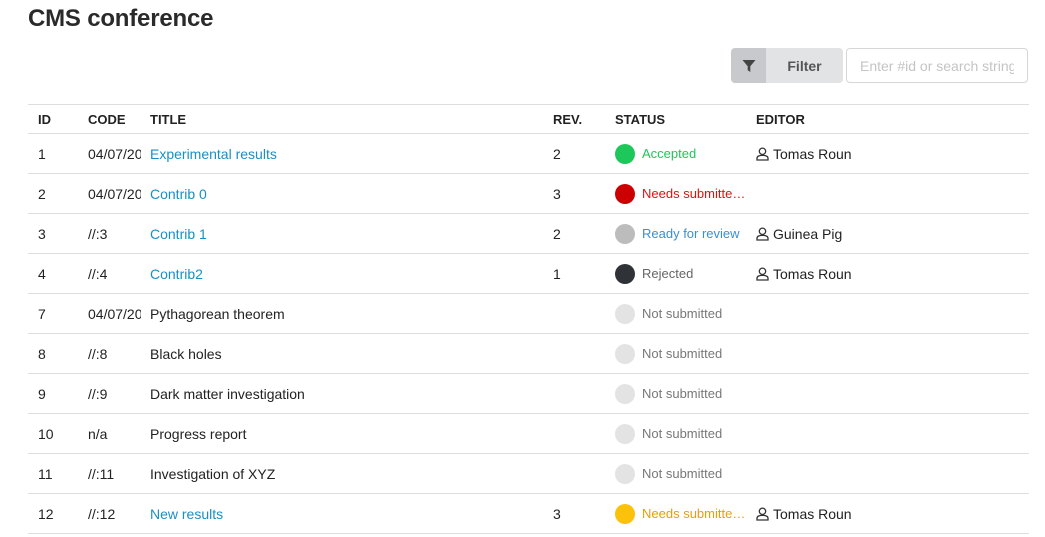 The image size is (1045, 537). I want to click on row-id: 1, so click(42, 153).